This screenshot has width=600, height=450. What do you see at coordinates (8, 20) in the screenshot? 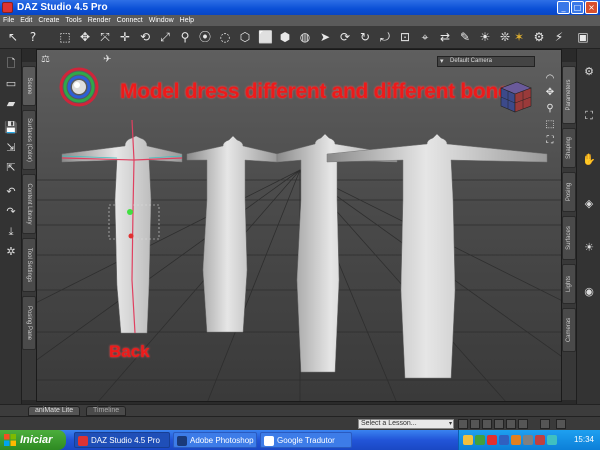
I see `menu-file: File` at bounding box center [8, 20].